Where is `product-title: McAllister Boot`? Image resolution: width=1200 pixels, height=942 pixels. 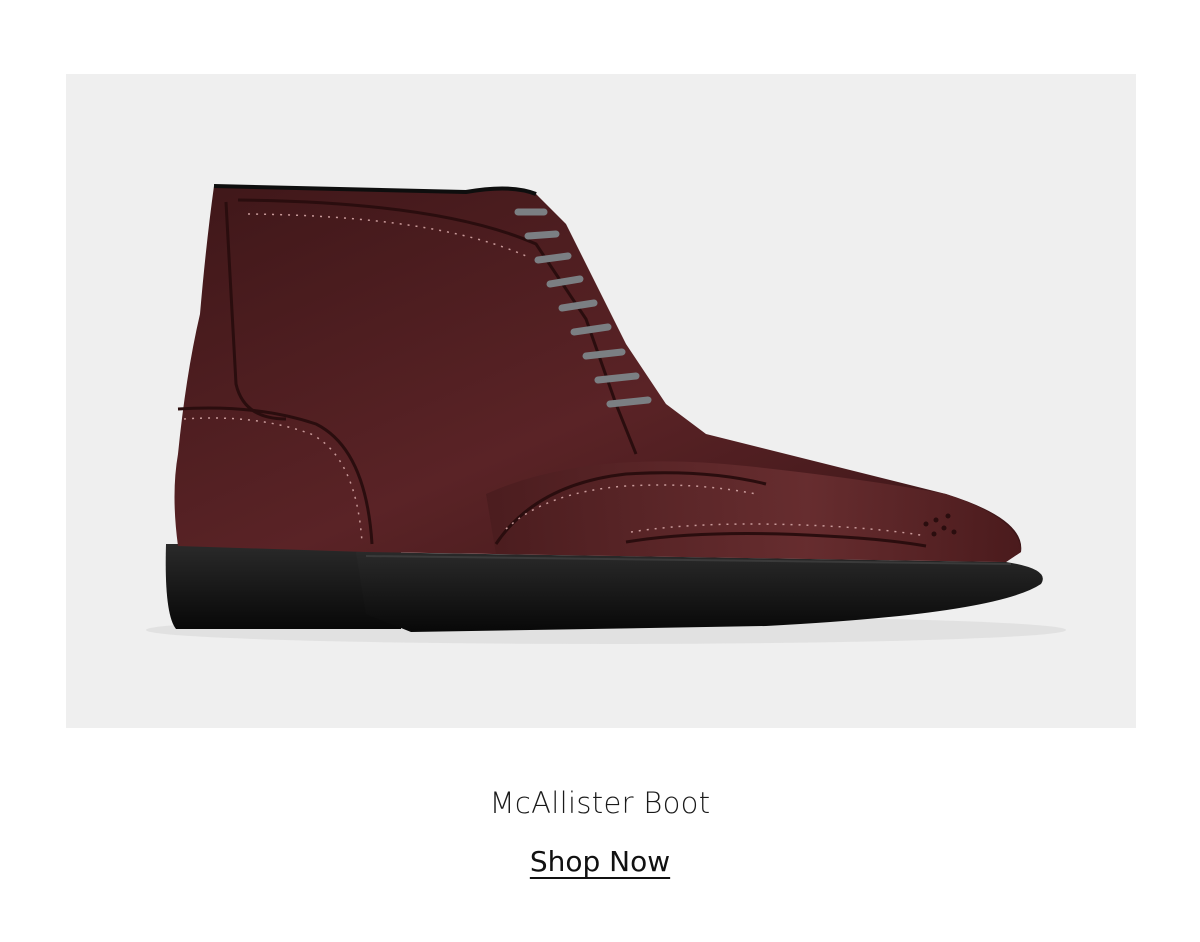 product-title: McAllister Boot is located at coordinates (600, 803).